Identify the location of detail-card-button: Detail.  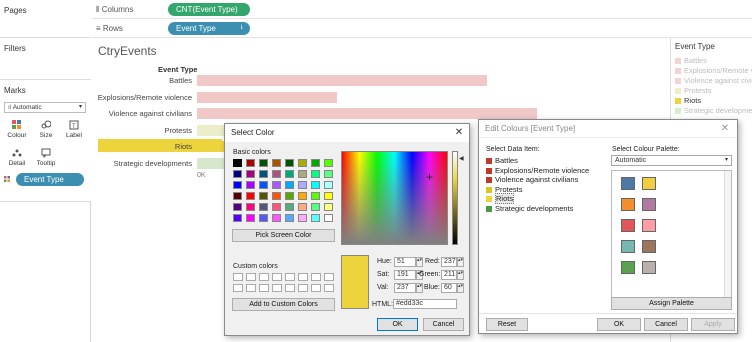
(17, 159).